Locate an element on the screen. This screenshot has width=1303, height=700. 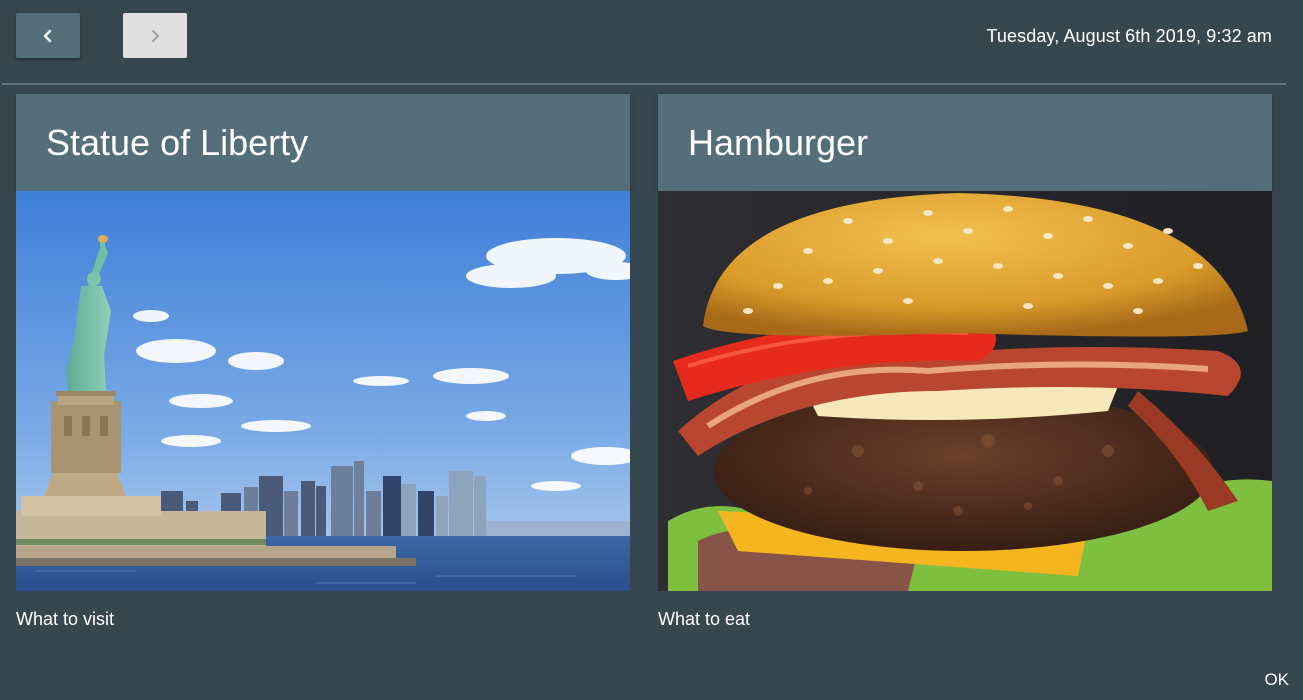
chevron-right-icon is located at coordinates (155, 35).